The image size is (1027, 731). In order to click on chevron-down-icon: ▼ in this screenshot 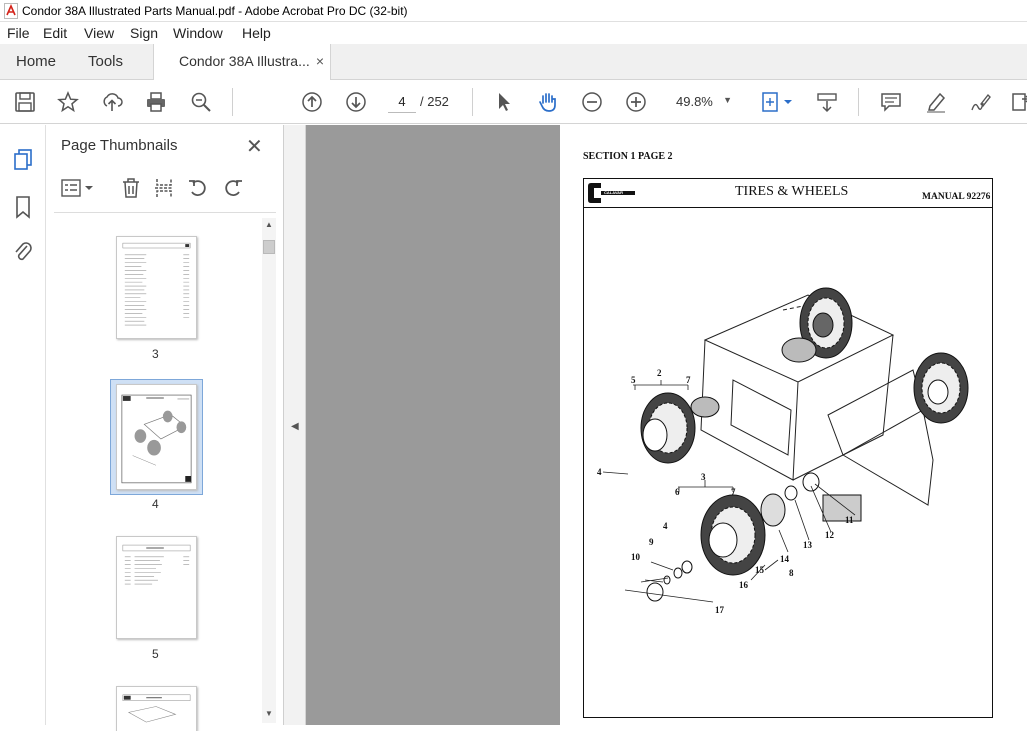, I will do `click(727, 100)`.